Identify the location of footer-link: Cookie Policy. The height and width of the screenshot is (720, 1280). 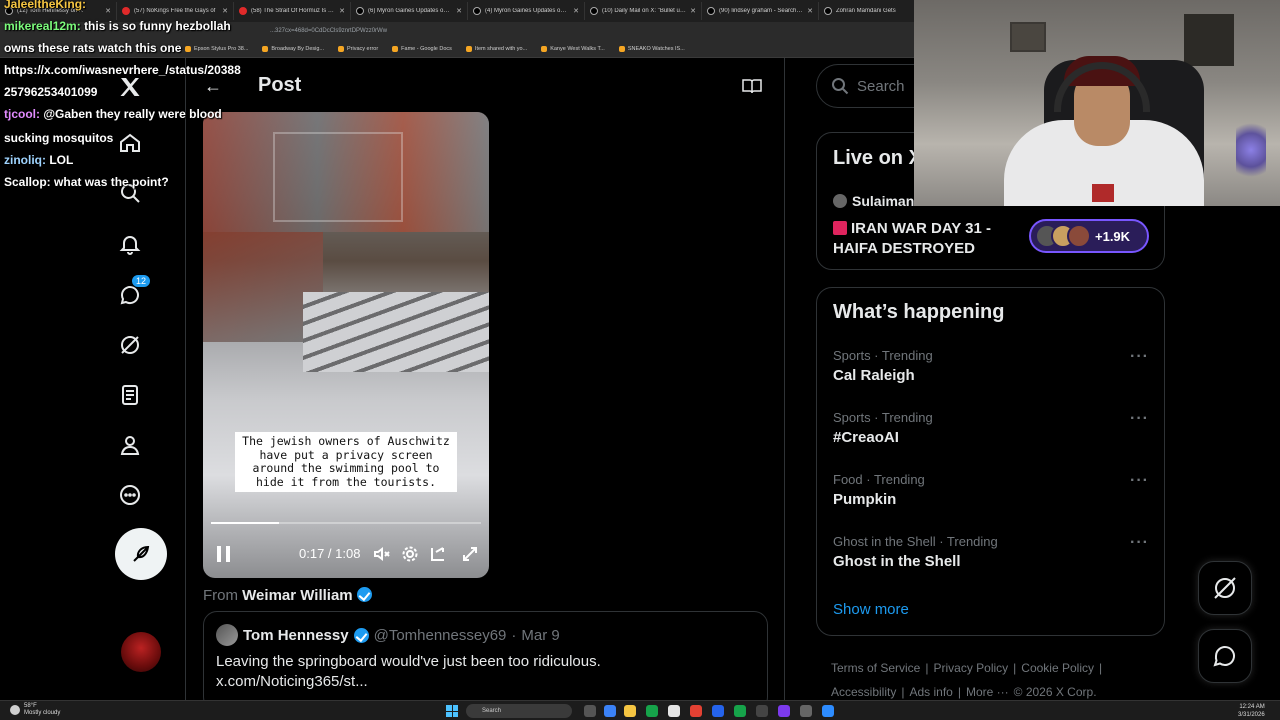
(1057, 668).